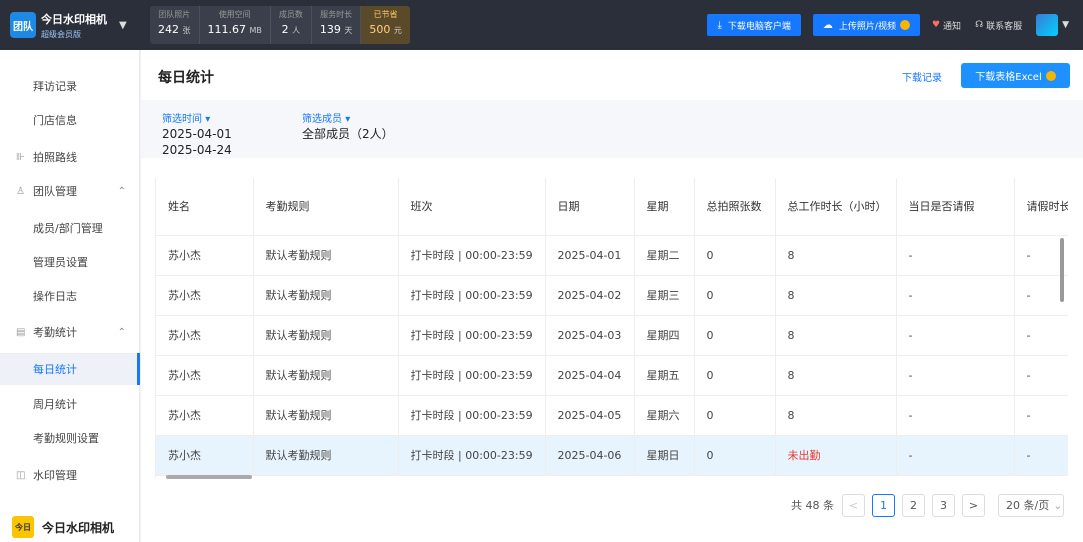  I want to click on page-size-select: 20 条/页 ⌄, so click(1031, 505).